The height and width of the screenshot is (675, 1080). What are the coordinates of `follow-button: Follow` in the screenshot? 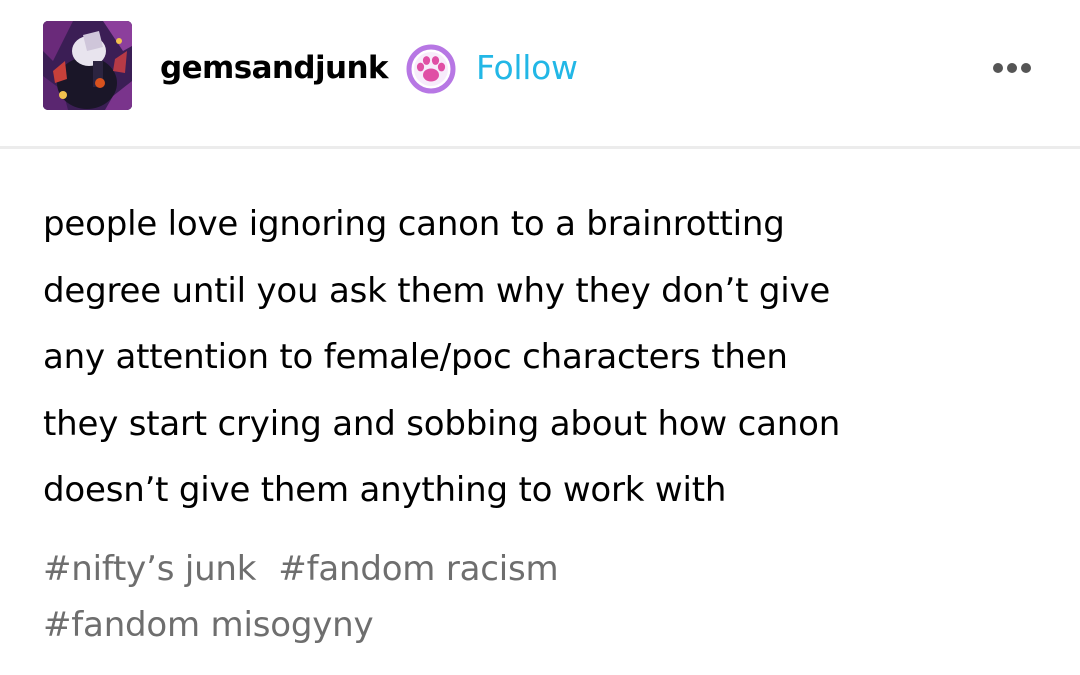 It's located at (527, 68).